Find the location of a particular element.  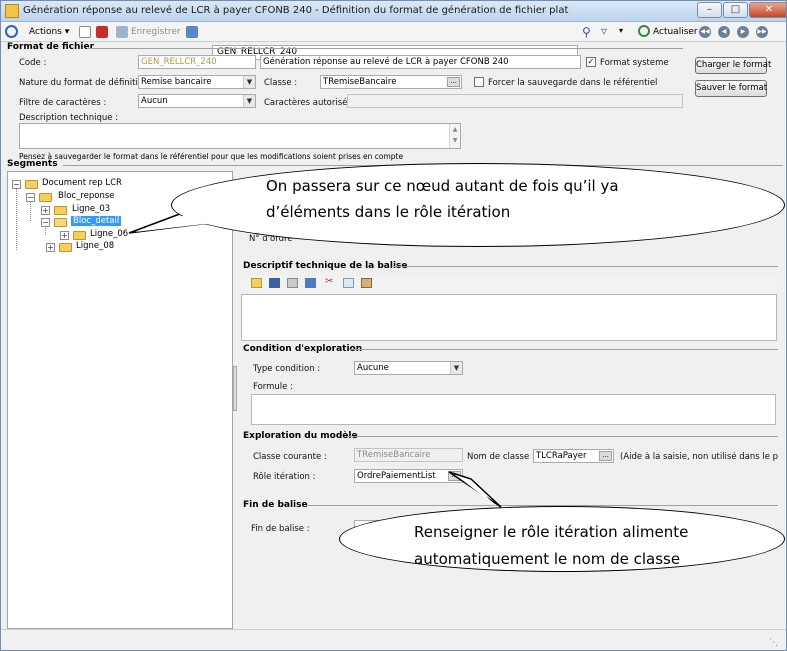

bottom-callout-line-1: Renseigner le rôle itération alimente is located at coordinates (551, 532).